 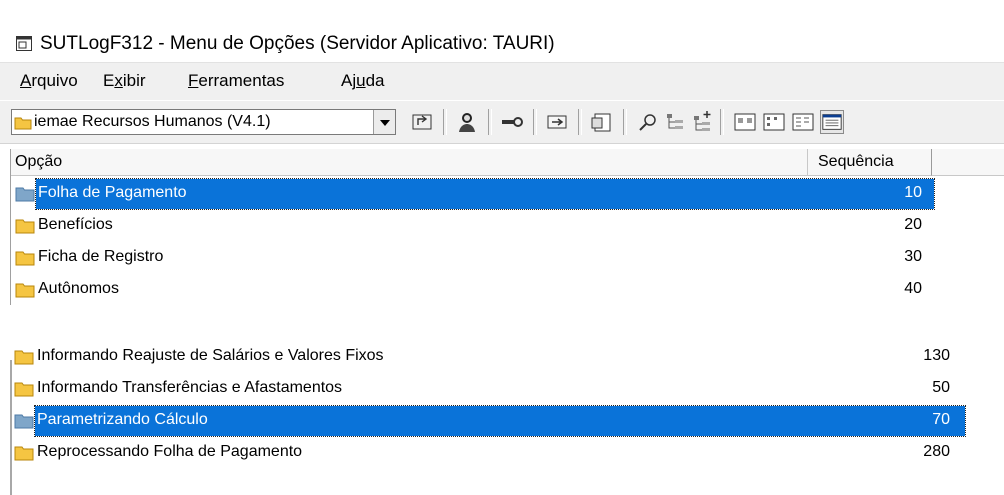 I want to click on system-select: iemae Recursos Humanos (V4.1), so click(x=203, y=122).